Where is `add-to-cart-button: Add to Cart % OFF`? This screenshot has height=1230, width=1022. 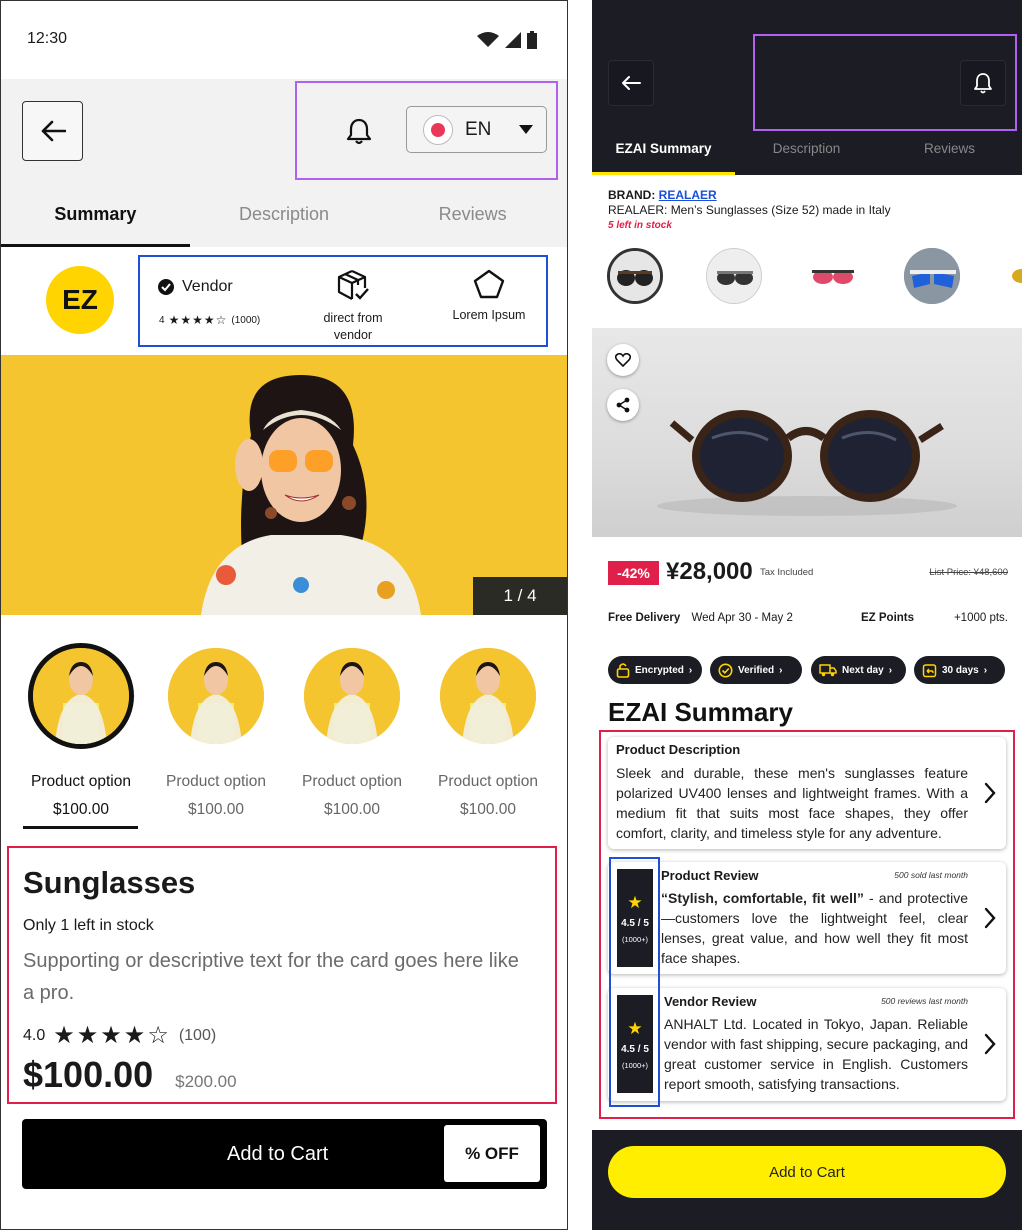
add-to-cart-button: Add to Cart % OFF is located at coordinates (284, 1154).